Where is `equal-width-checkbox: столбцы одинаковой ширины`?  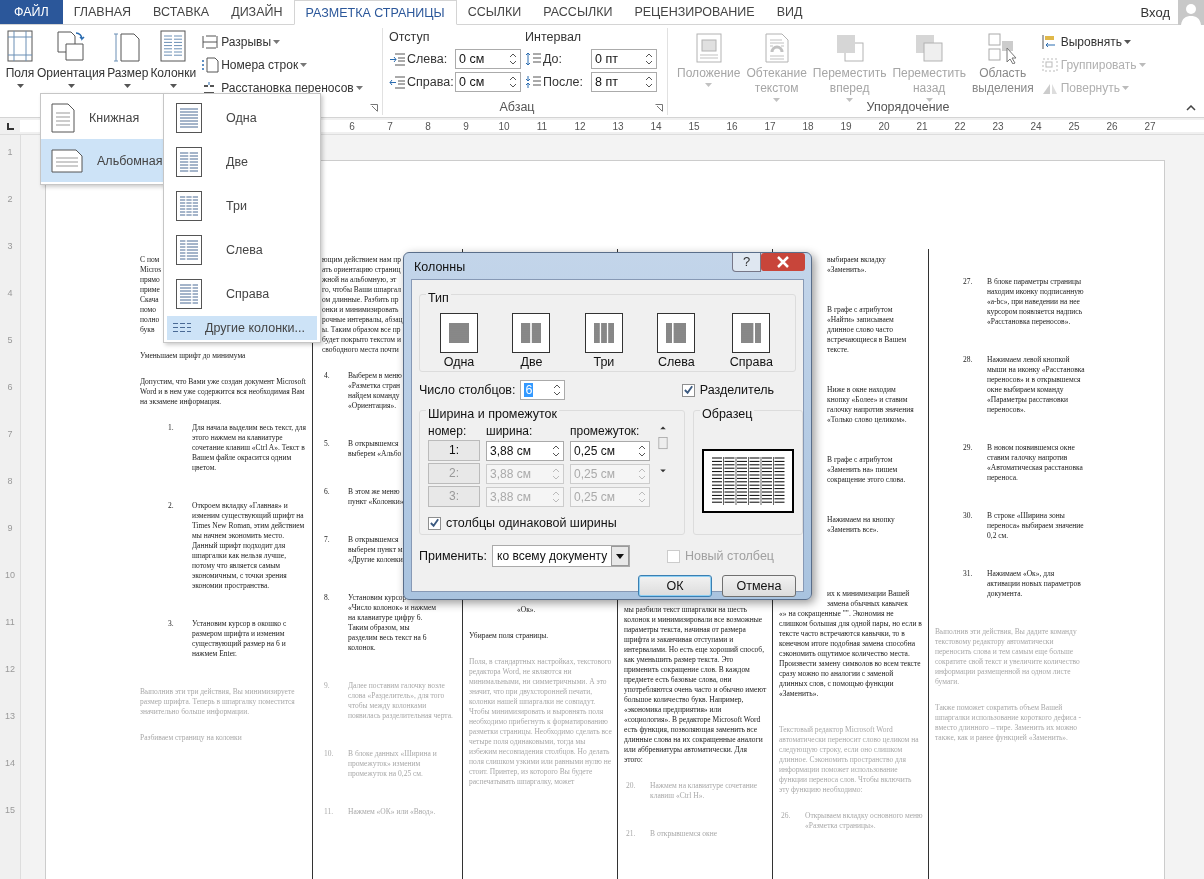
equal-width-checkbox: столбцы одинаковой ширины is located at coordinates (541, 523).